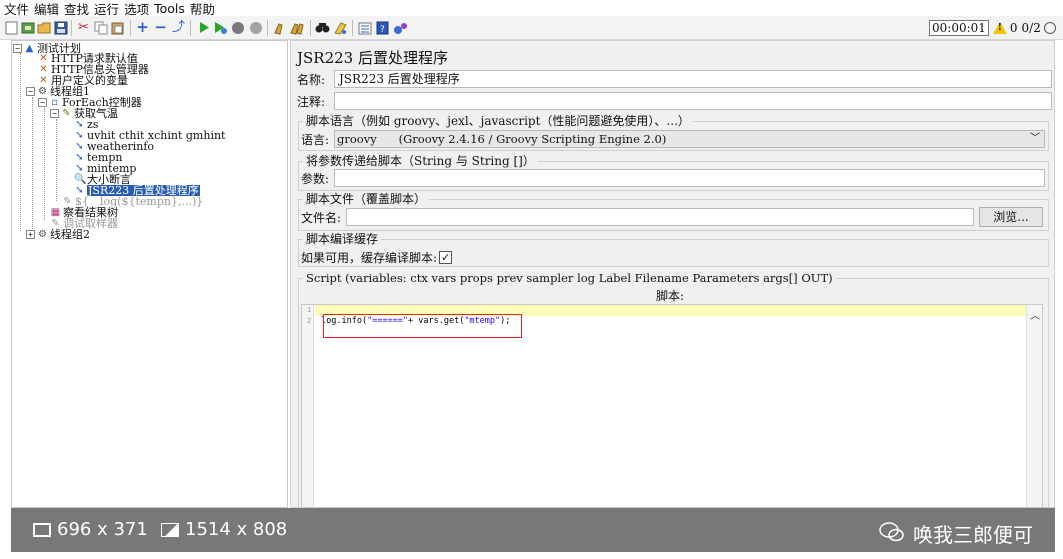 The image size is (1063, 559). I want to click on copy-icon, so click(100, 27).